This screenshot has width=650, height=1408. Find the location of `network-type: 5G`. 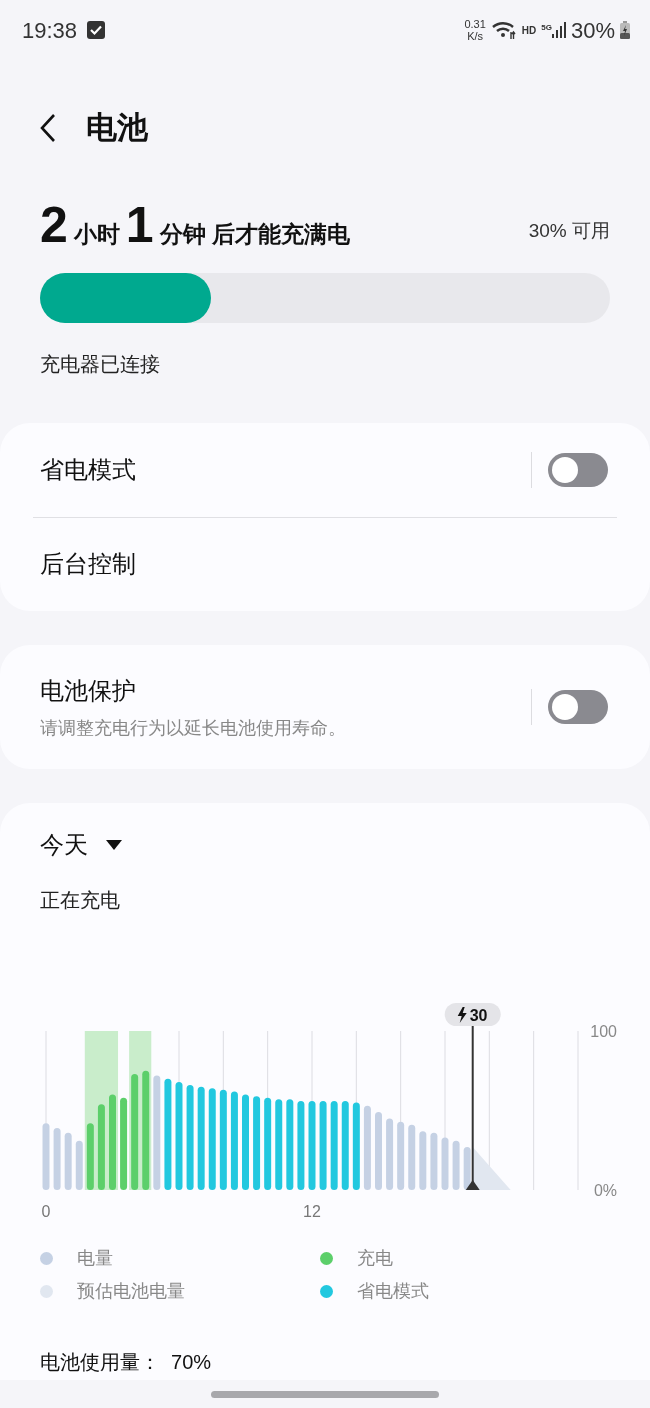

network-type: 5G is located at coordinates (546, 28).